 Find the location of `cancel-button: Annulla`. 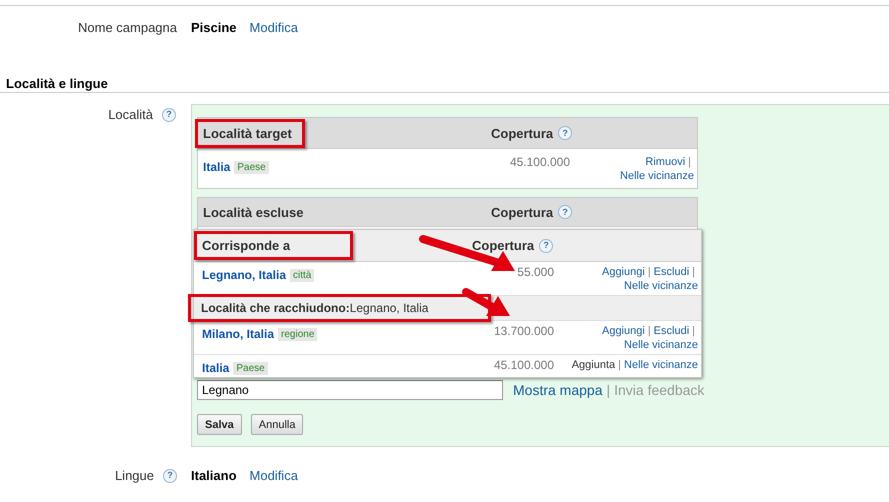

cancel-button: Annulla is located at coordinates (277, 424).